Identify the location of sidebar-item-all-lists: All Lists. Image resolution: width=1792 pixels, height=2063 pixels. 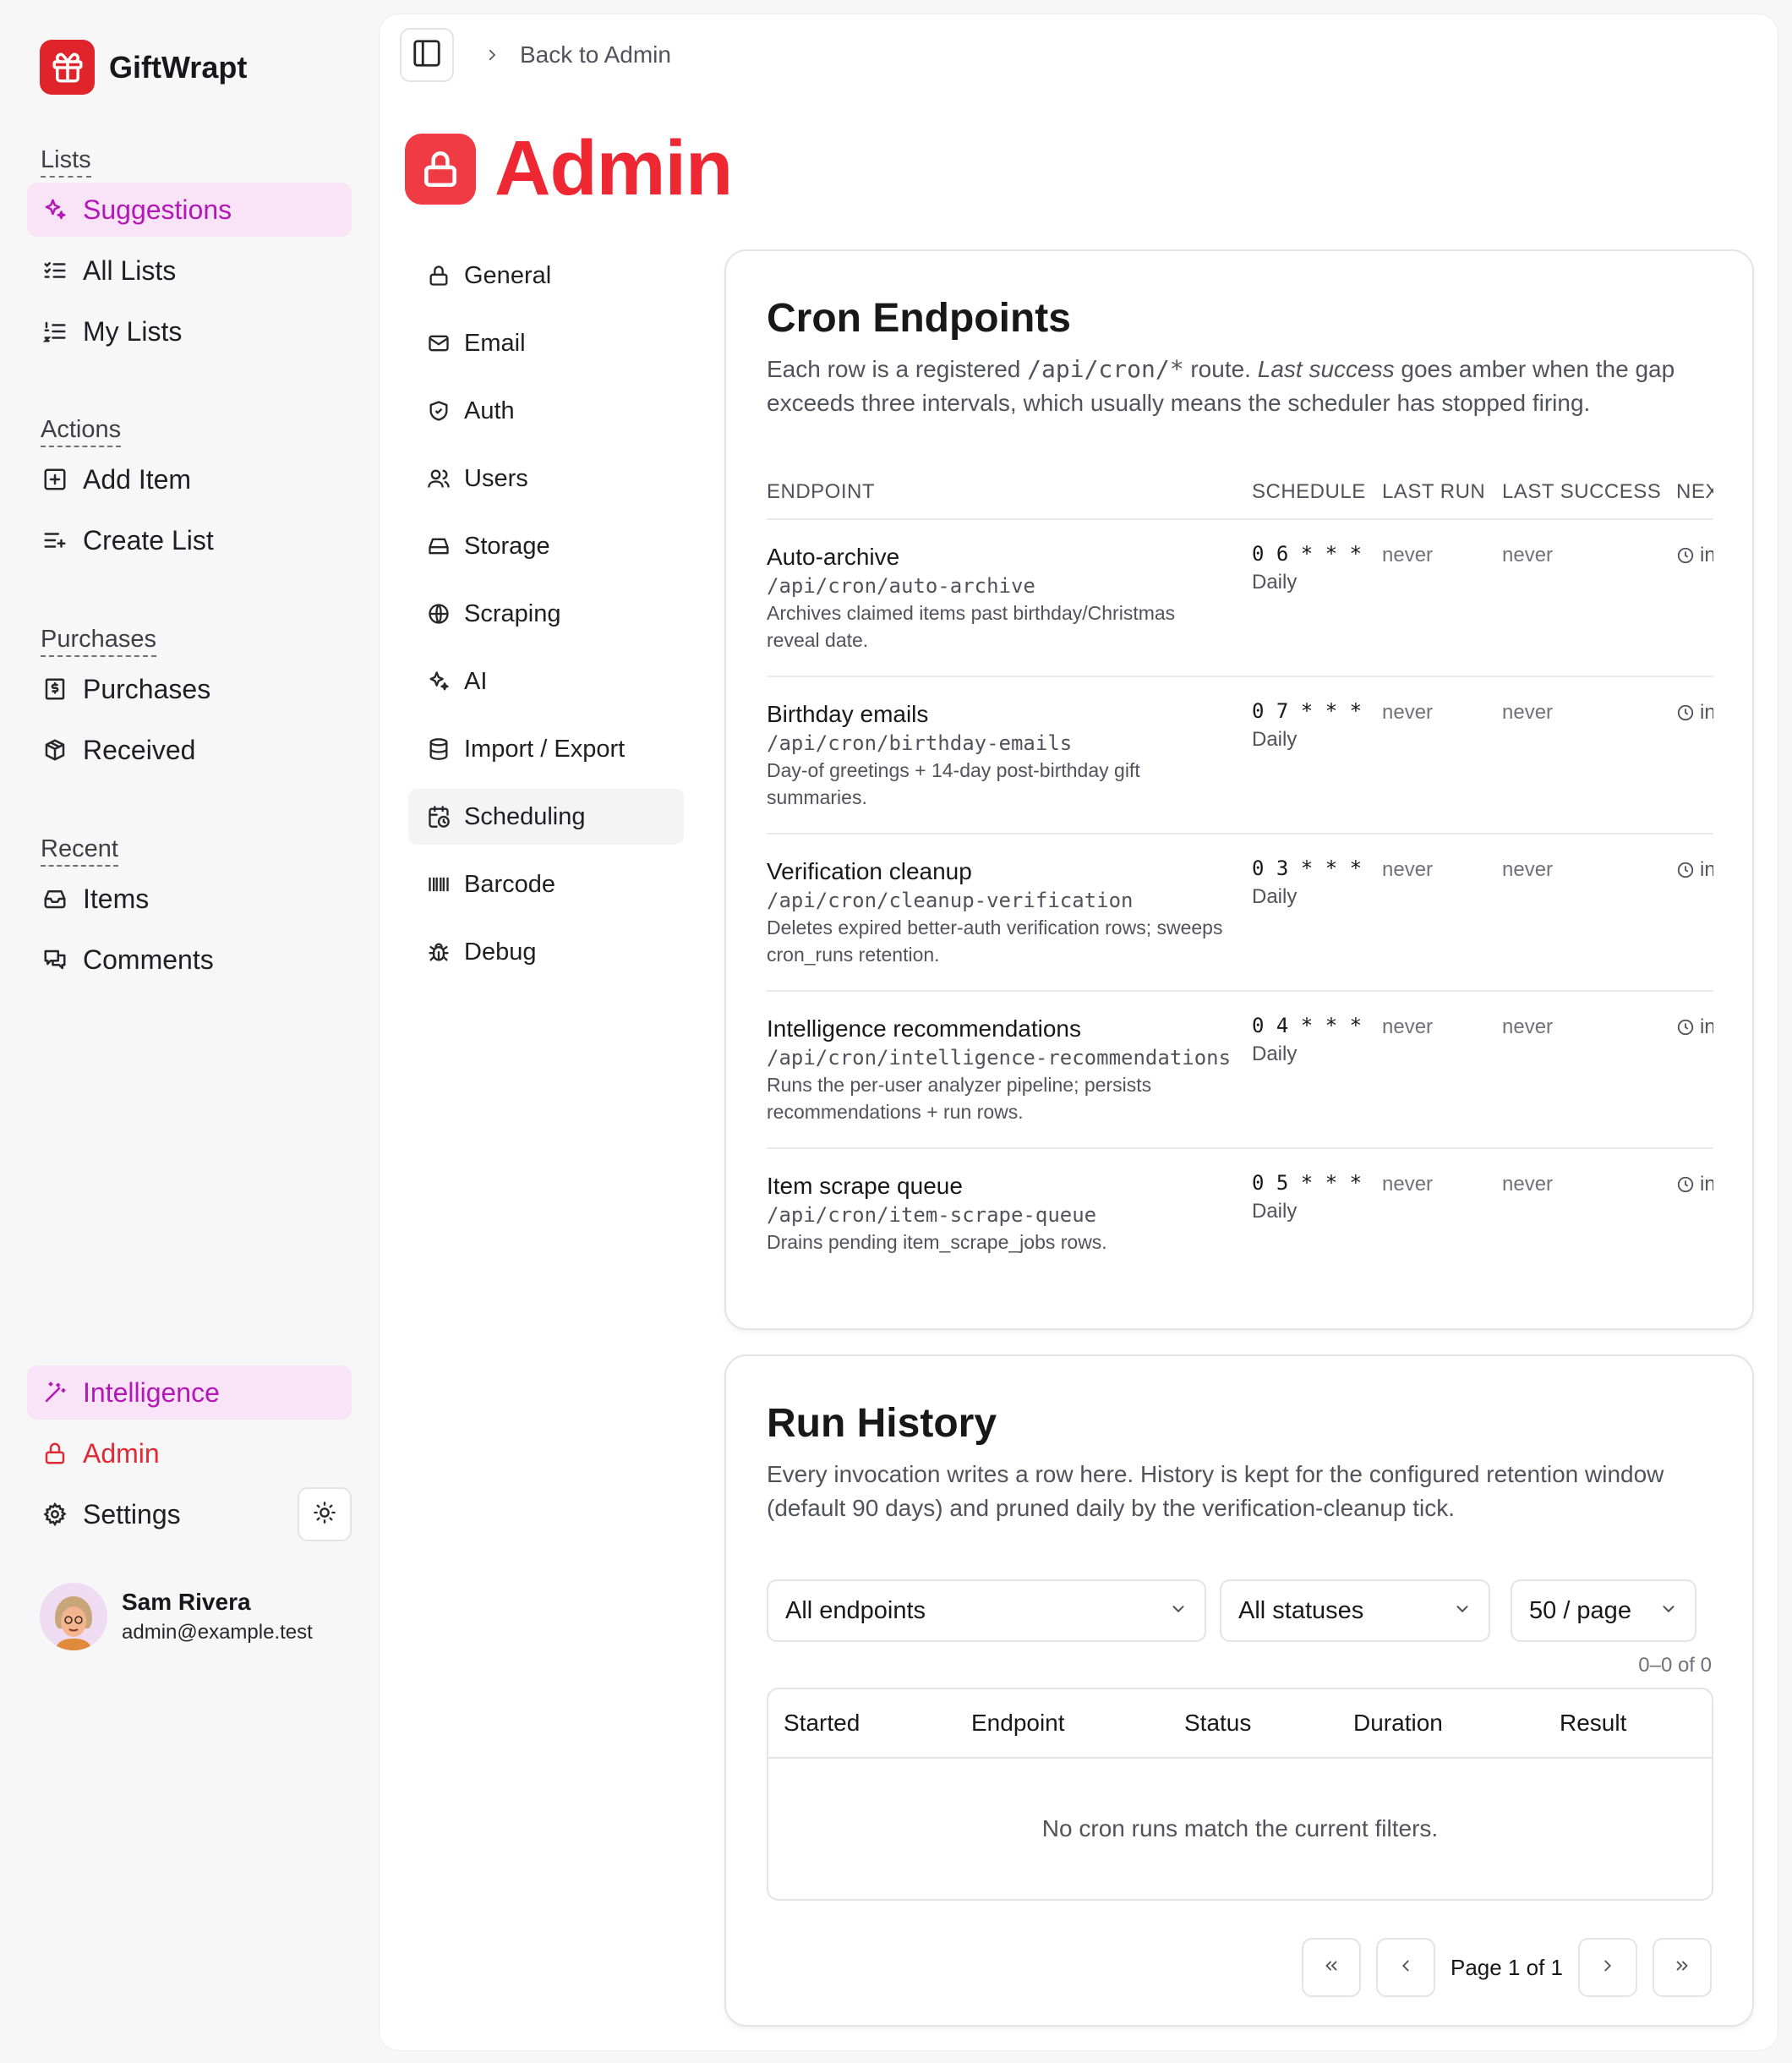
(189, 271).